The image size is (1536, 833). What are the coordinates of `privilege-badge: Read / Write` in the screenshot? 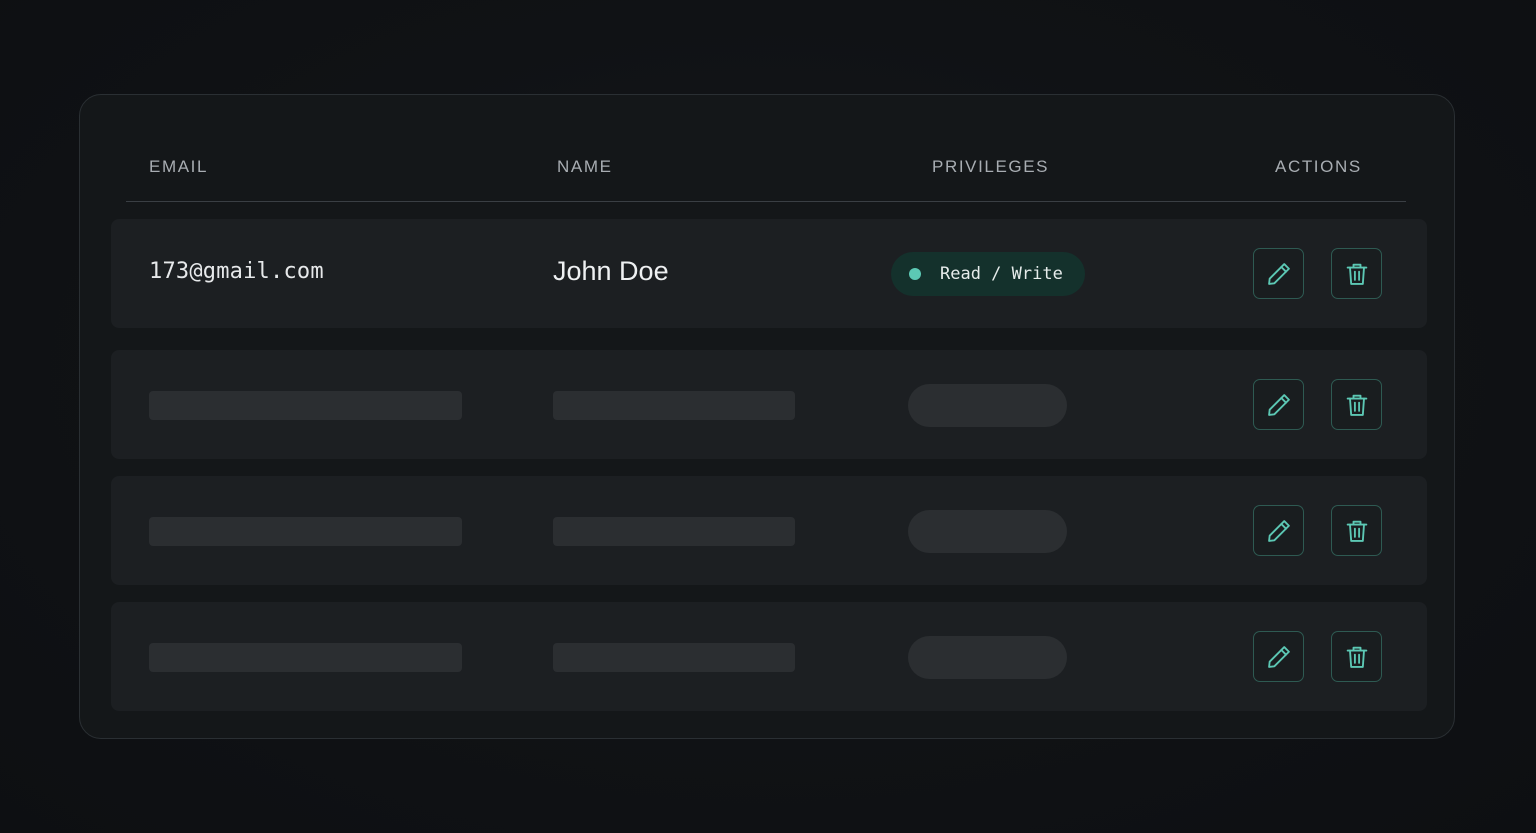 It's located at (988, 274).